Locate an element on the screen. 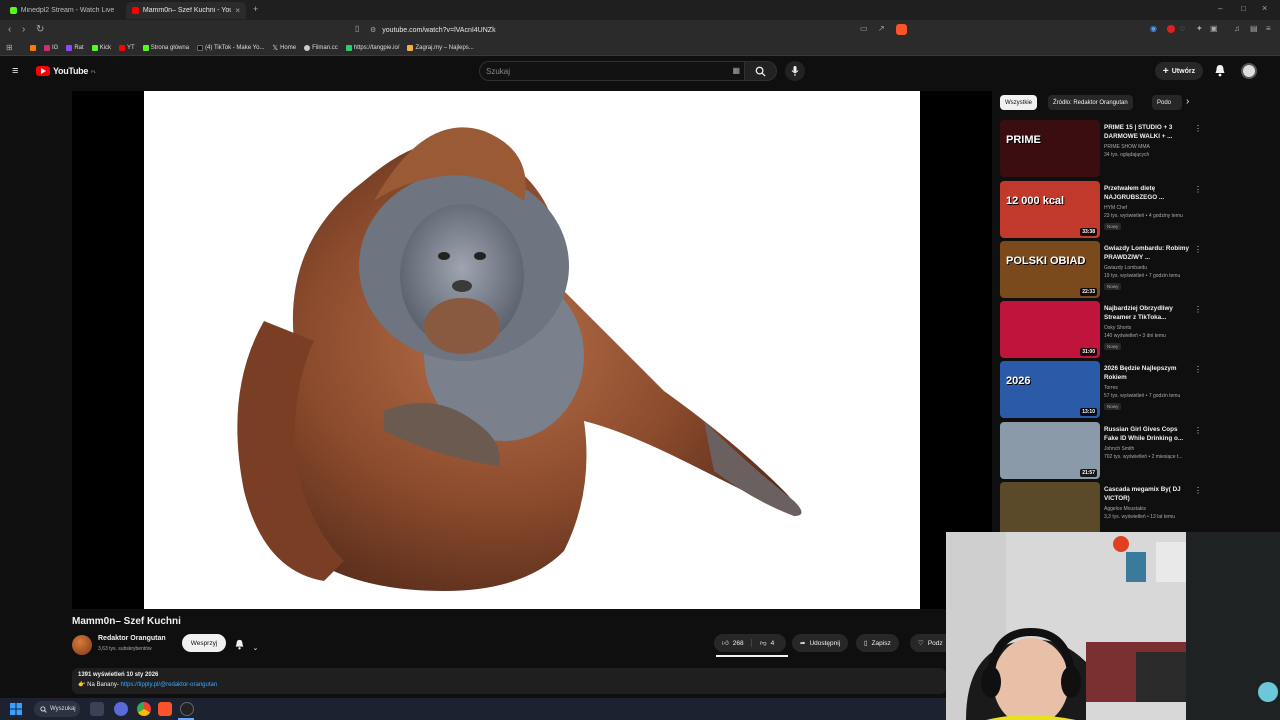  forward-icon: › is located at coordinates (23, 29).